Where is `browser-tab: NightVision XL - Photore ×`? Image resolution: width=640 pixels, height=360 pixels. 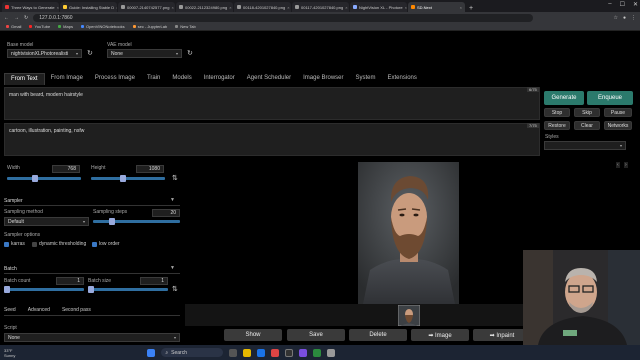
browser-tab: NightVision XL - Photore × is located at coordinates (378, 7).